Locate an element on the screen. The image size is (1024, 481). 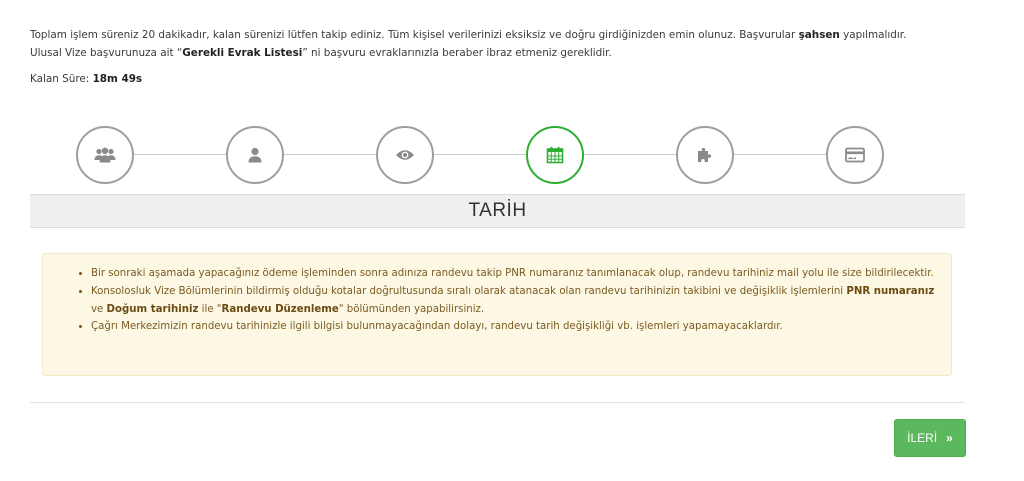
credit-card-icon is located at coordinates (855, 155).